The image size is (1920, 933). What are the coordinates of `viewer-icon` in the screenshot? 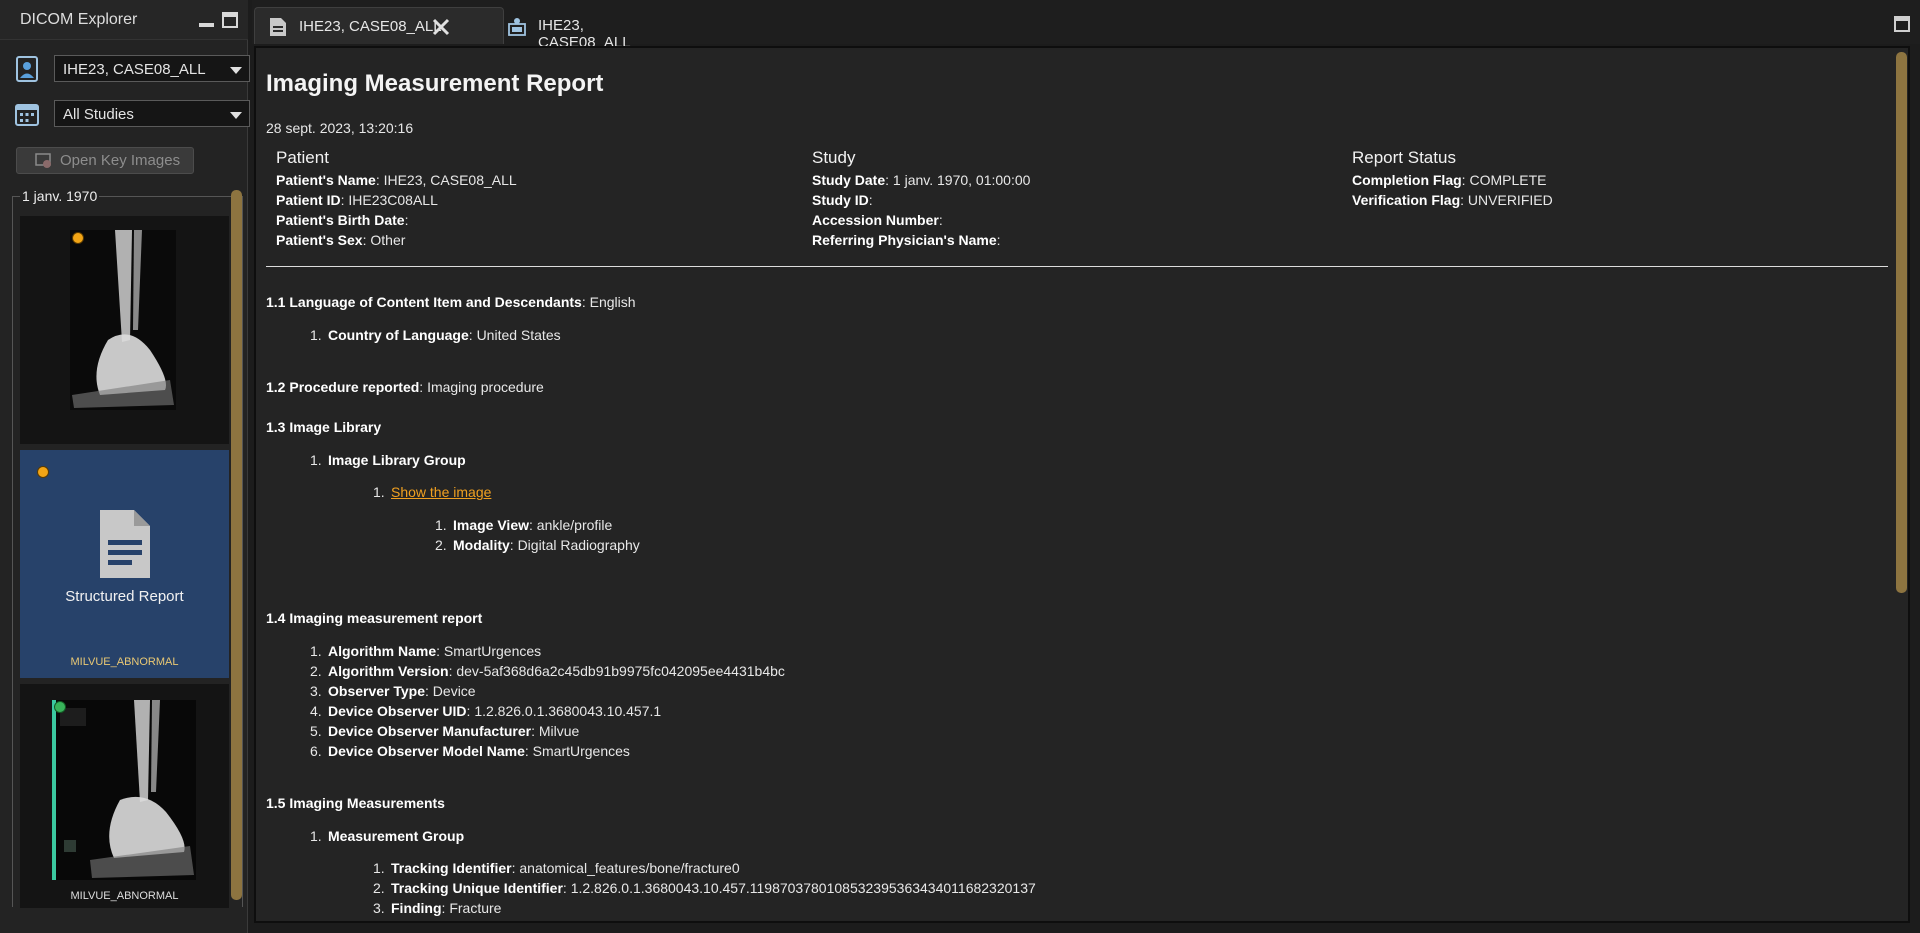 It's located at (517, 27).